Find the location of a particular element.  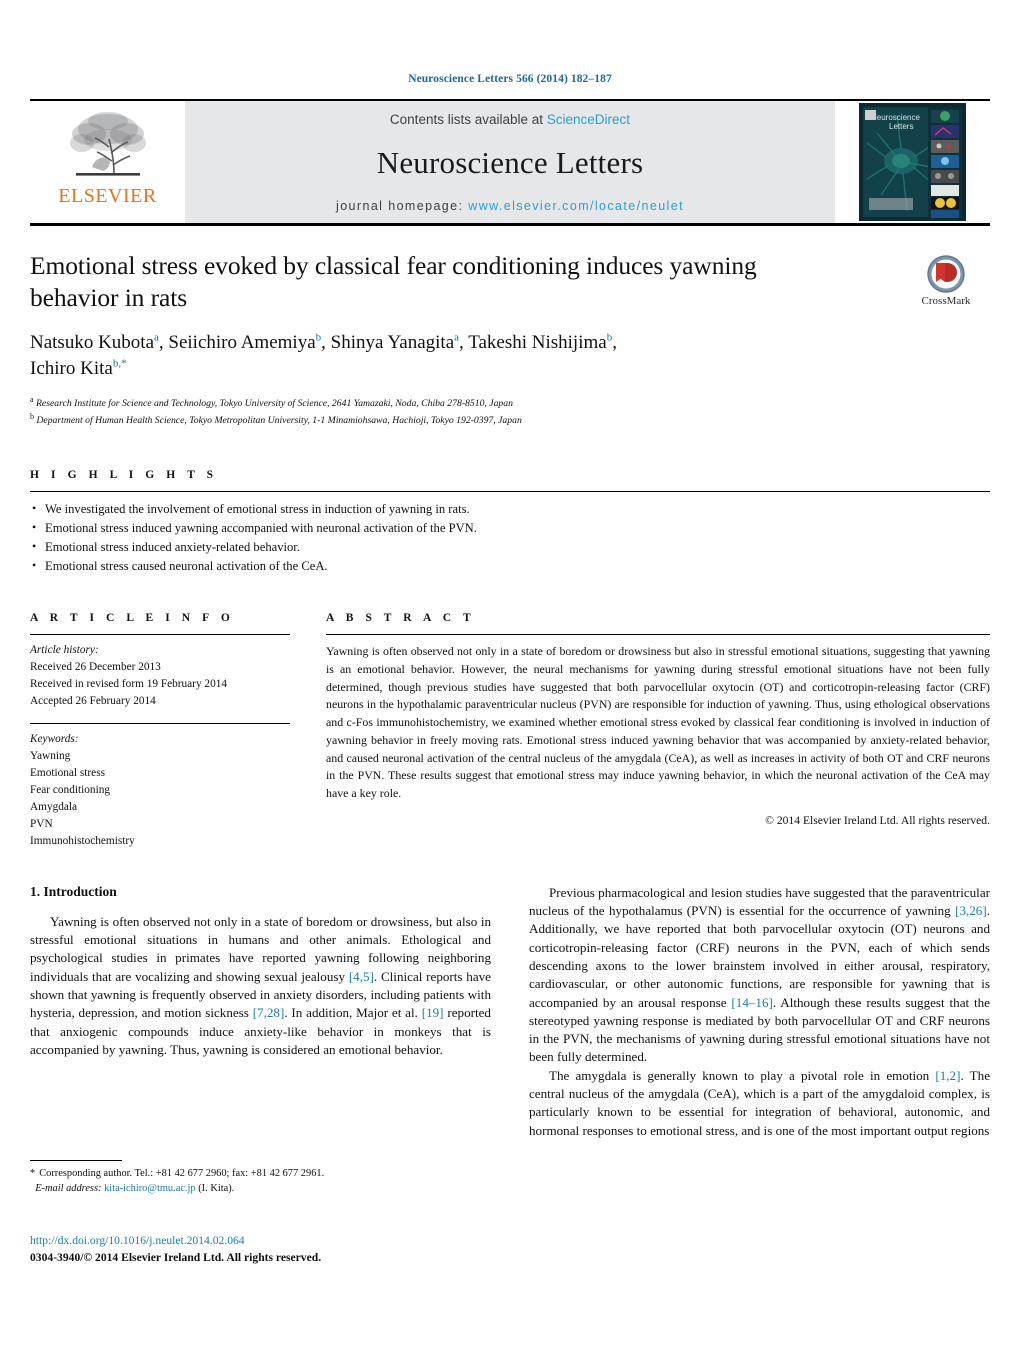

masthead-bottom-rule is located at coordinates (510, 224).